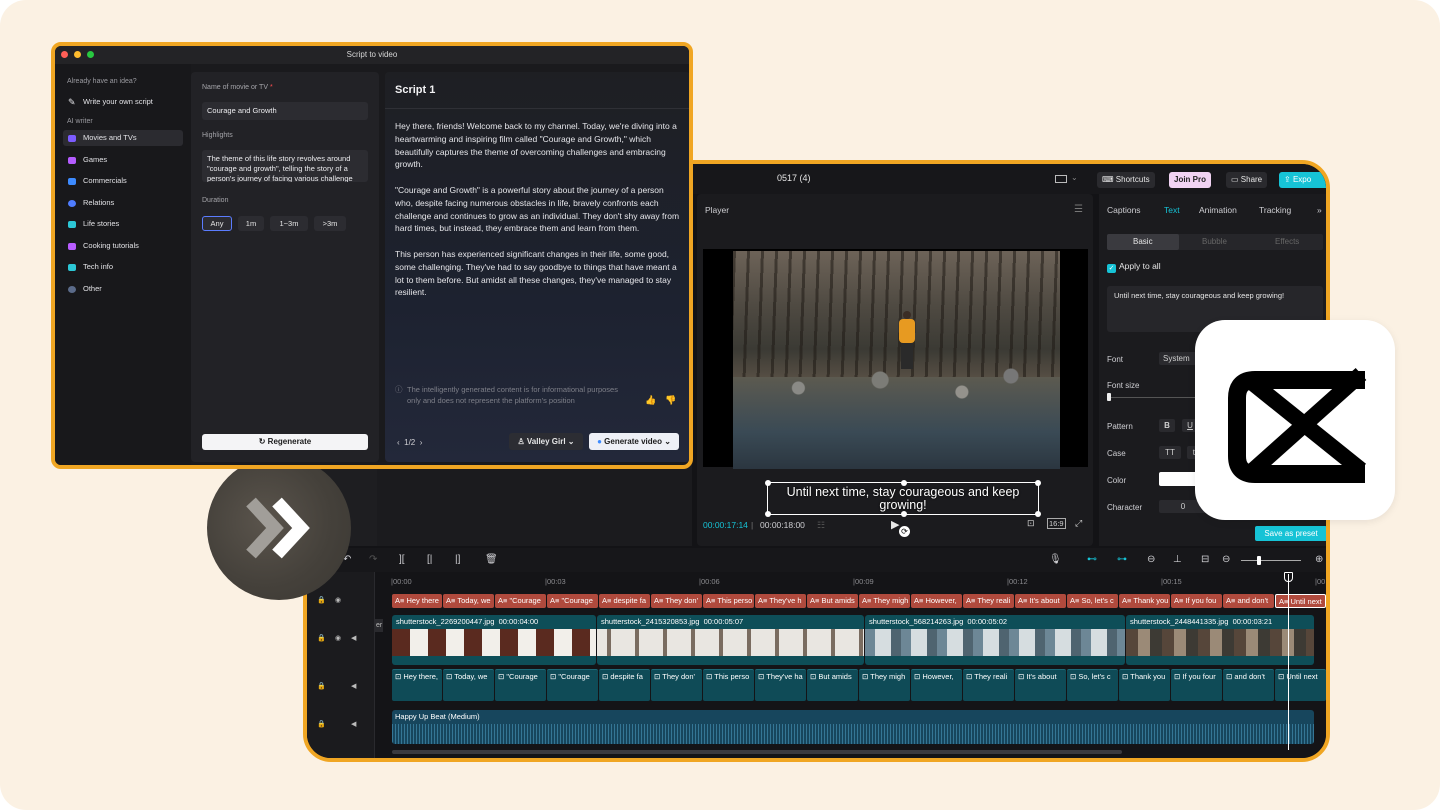 This screenshot has height=810, width=1440. What do you see at coordinates (988, 685) in the screenshot?
I see `voiceover-clip: ⊡ They reali` at bounding box center [988, 685].